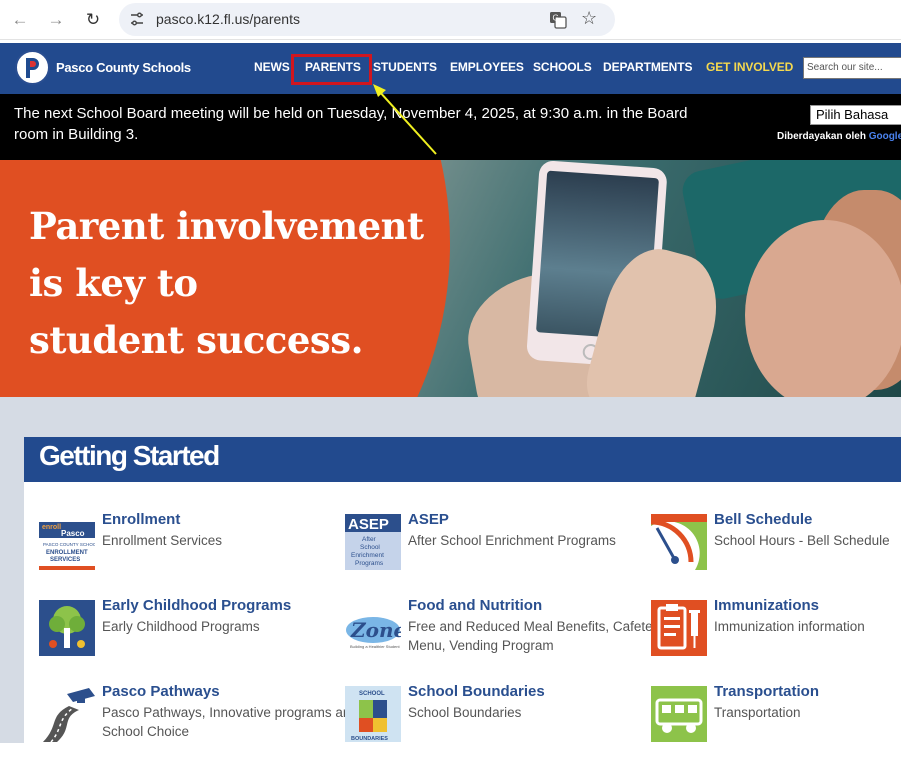 The image size is (901, 757). I want to click on item-title: ASEP, so click(428, 519).